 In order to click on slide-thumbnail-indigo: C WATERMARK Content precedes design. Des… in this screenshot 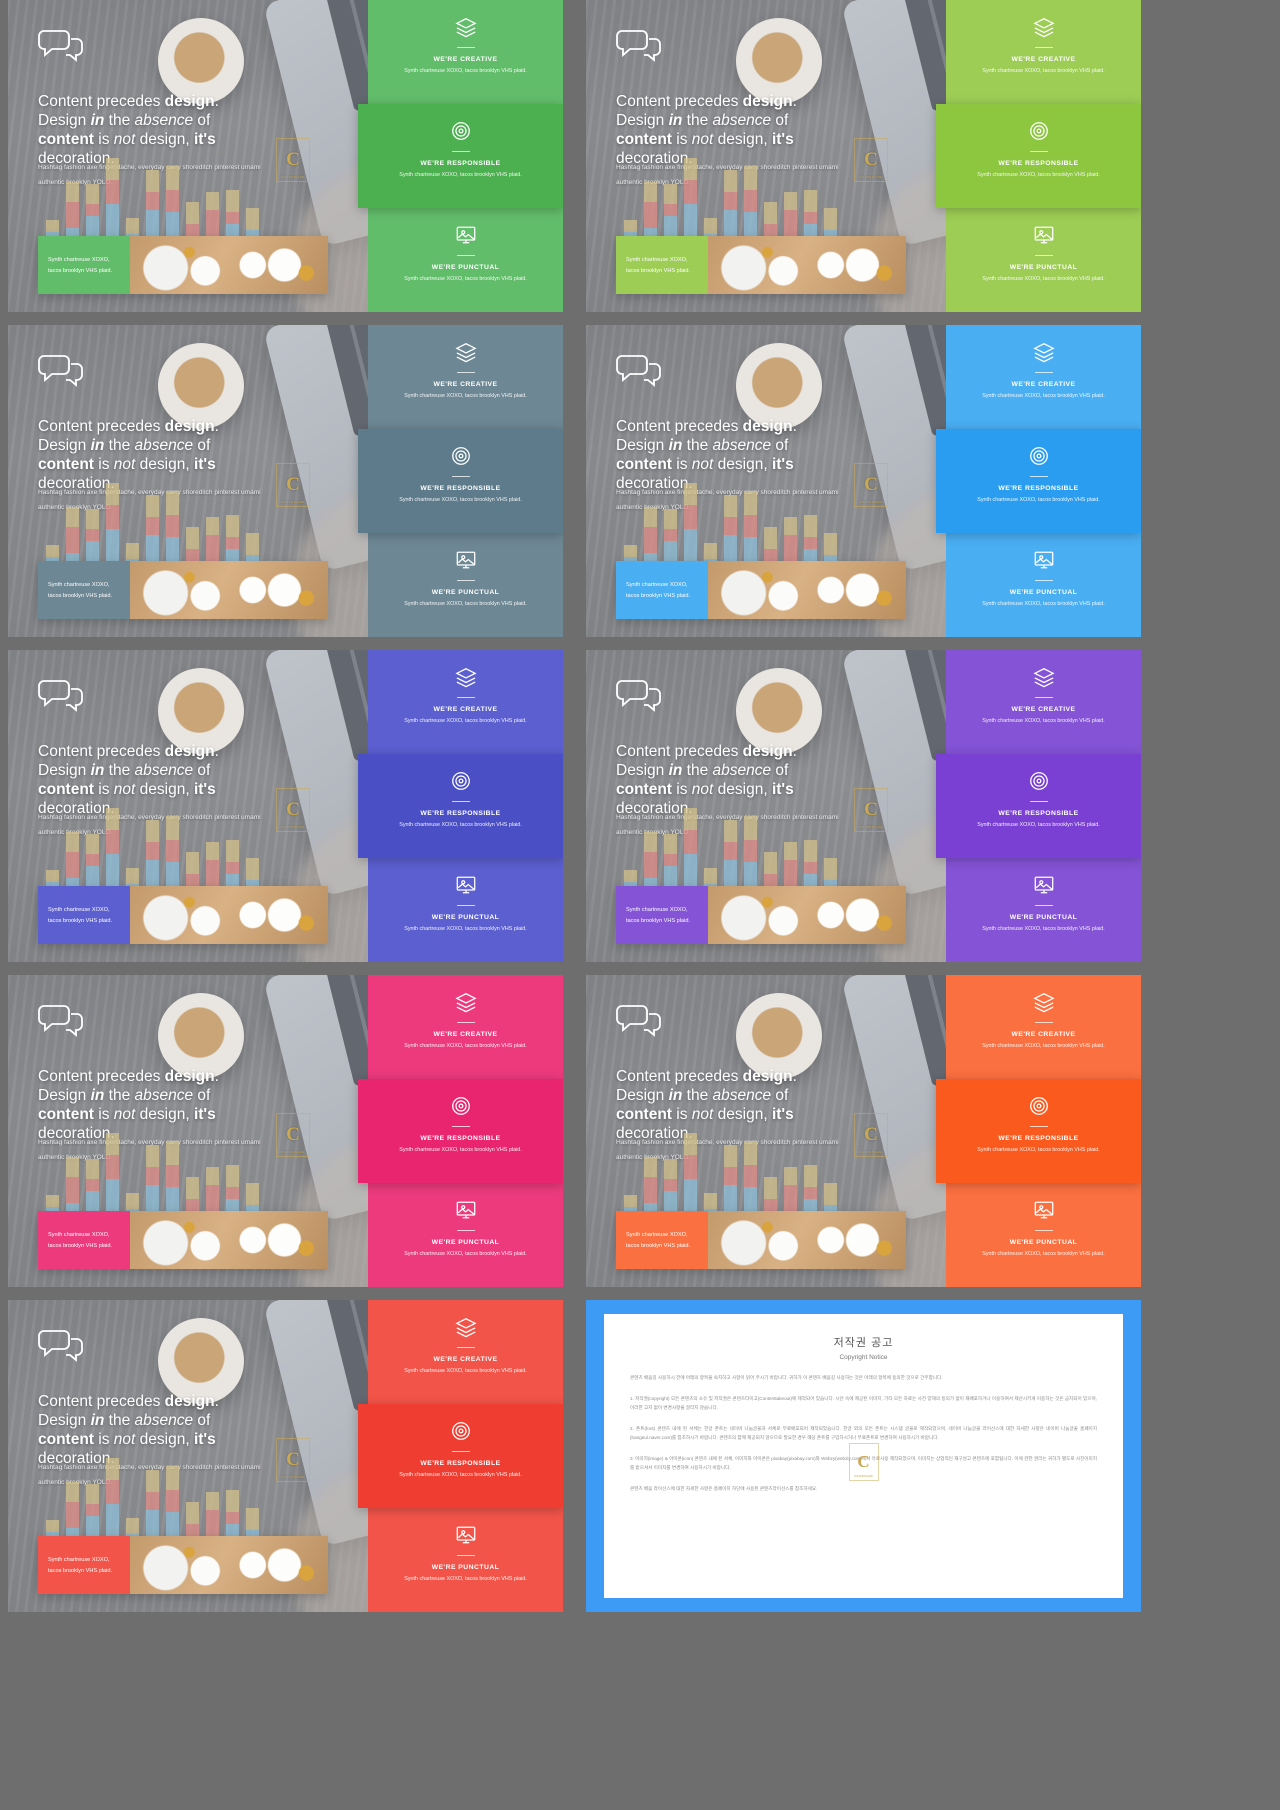, I will do `click(285, 806)`.